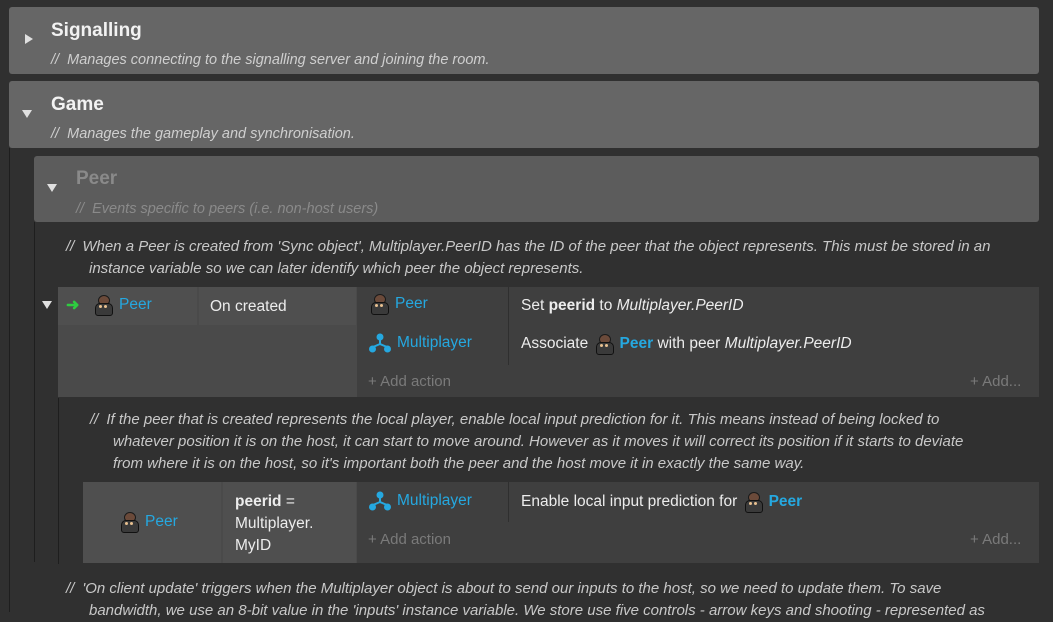 Image resolution: width=1053 pixels, height=622 pixels. I want to click on group-title: Game, so click(77, 104).